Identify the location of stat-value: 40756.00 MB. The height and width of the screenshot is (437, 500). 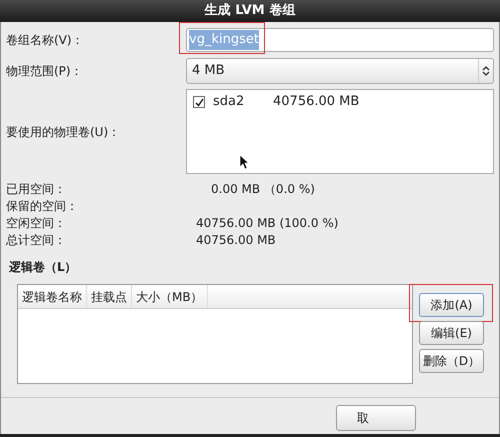
(236, 240).